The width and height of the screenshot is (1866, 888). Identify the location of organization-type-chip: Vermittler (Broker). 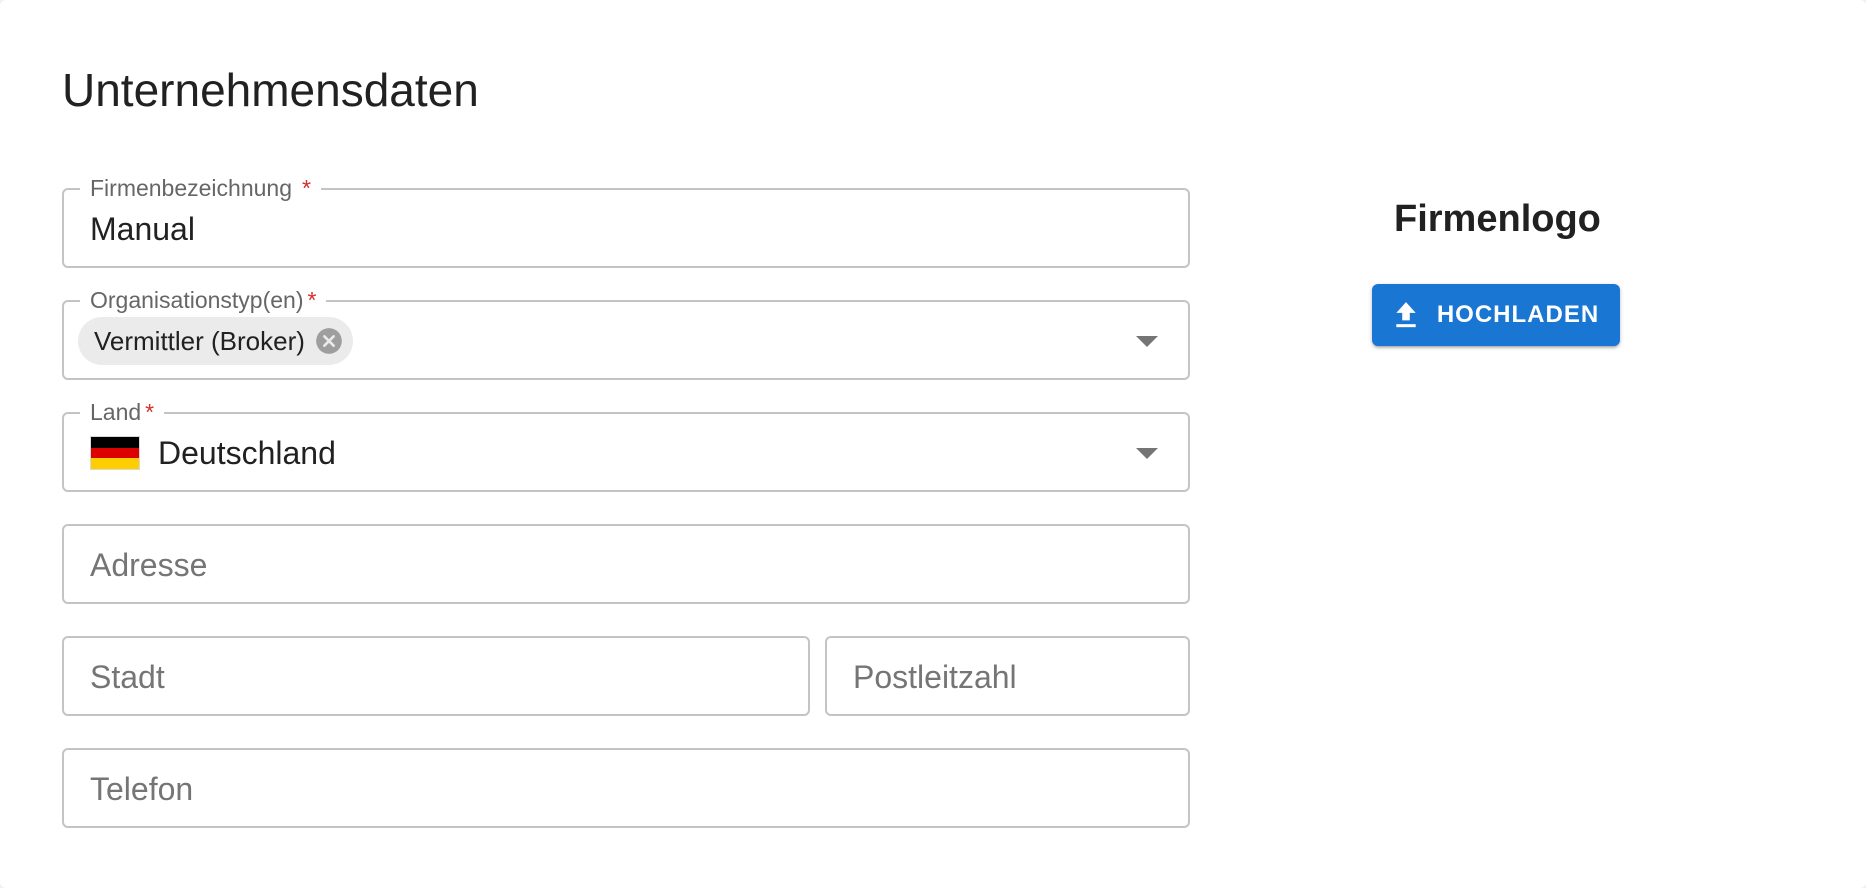
(215, 341).